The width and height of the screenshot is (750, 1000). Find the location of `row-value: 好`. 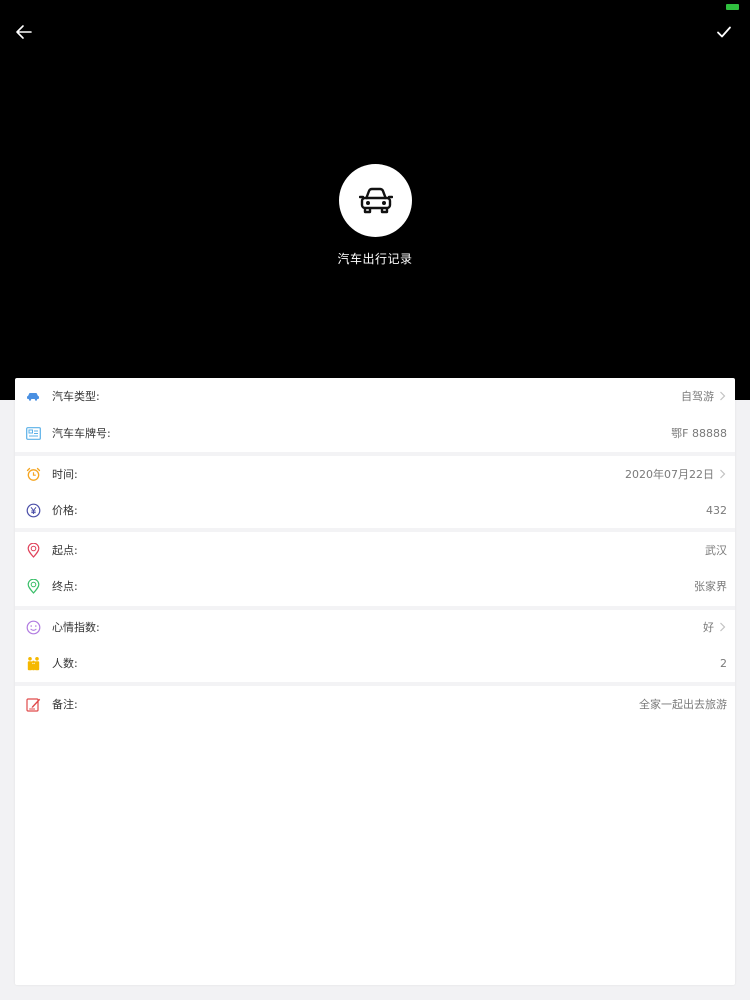

row-value: 好 is located at coordinates (708, 627).